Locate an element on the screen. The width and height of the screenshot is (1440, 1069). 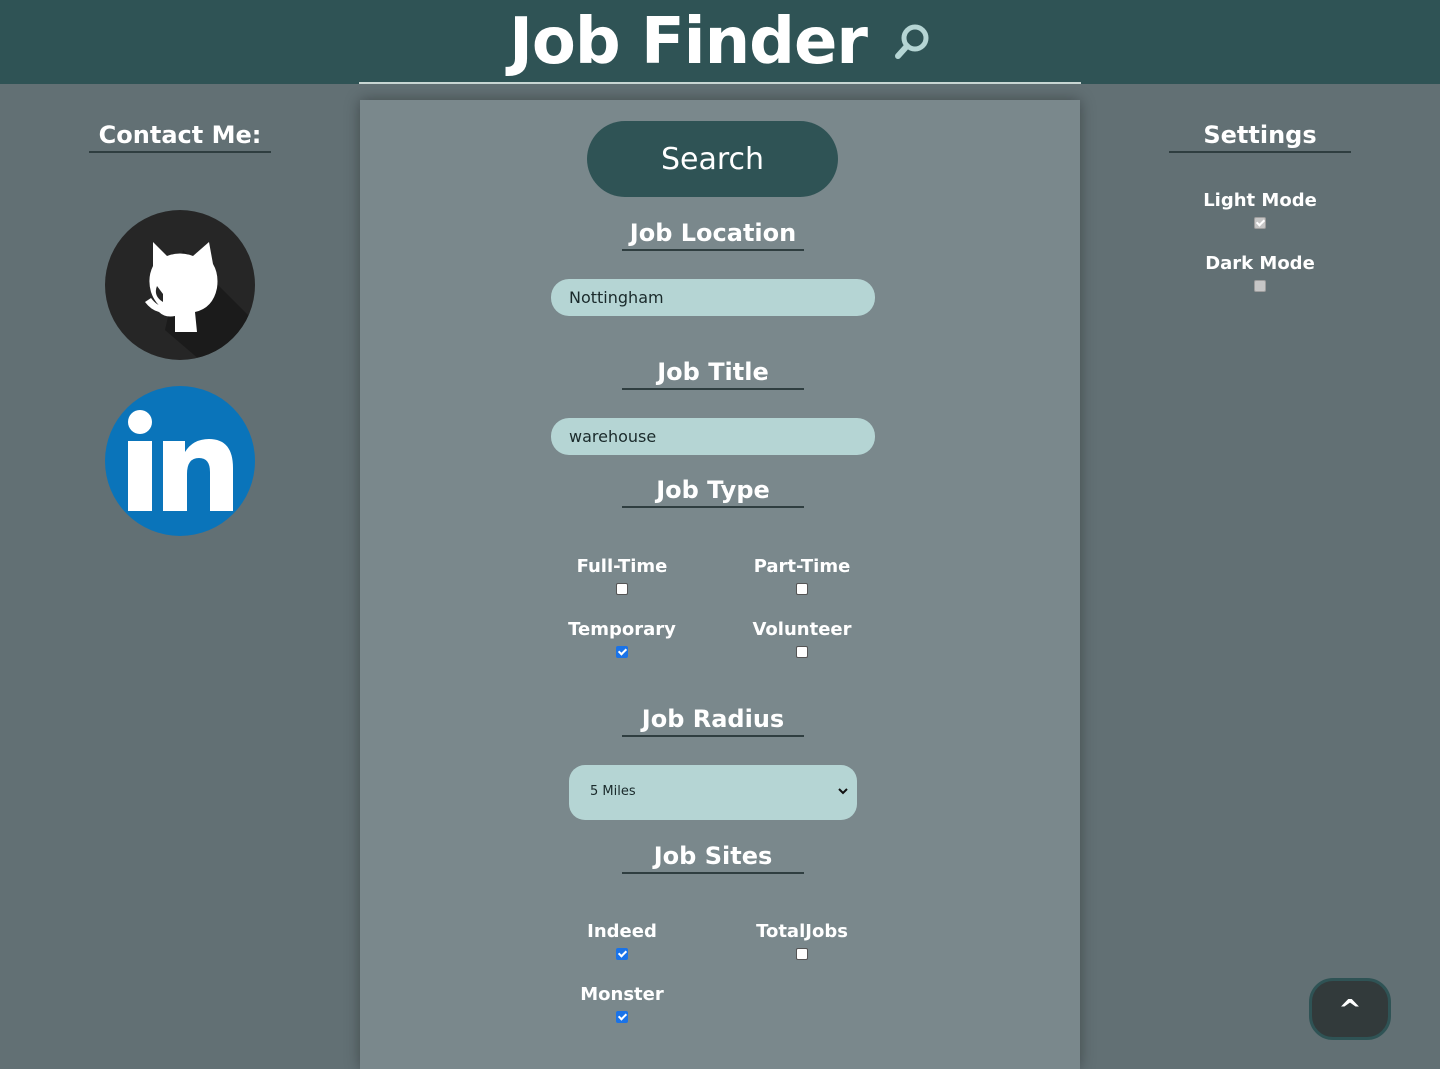
app-title: Job Finder is located at coordinates (720, 42).